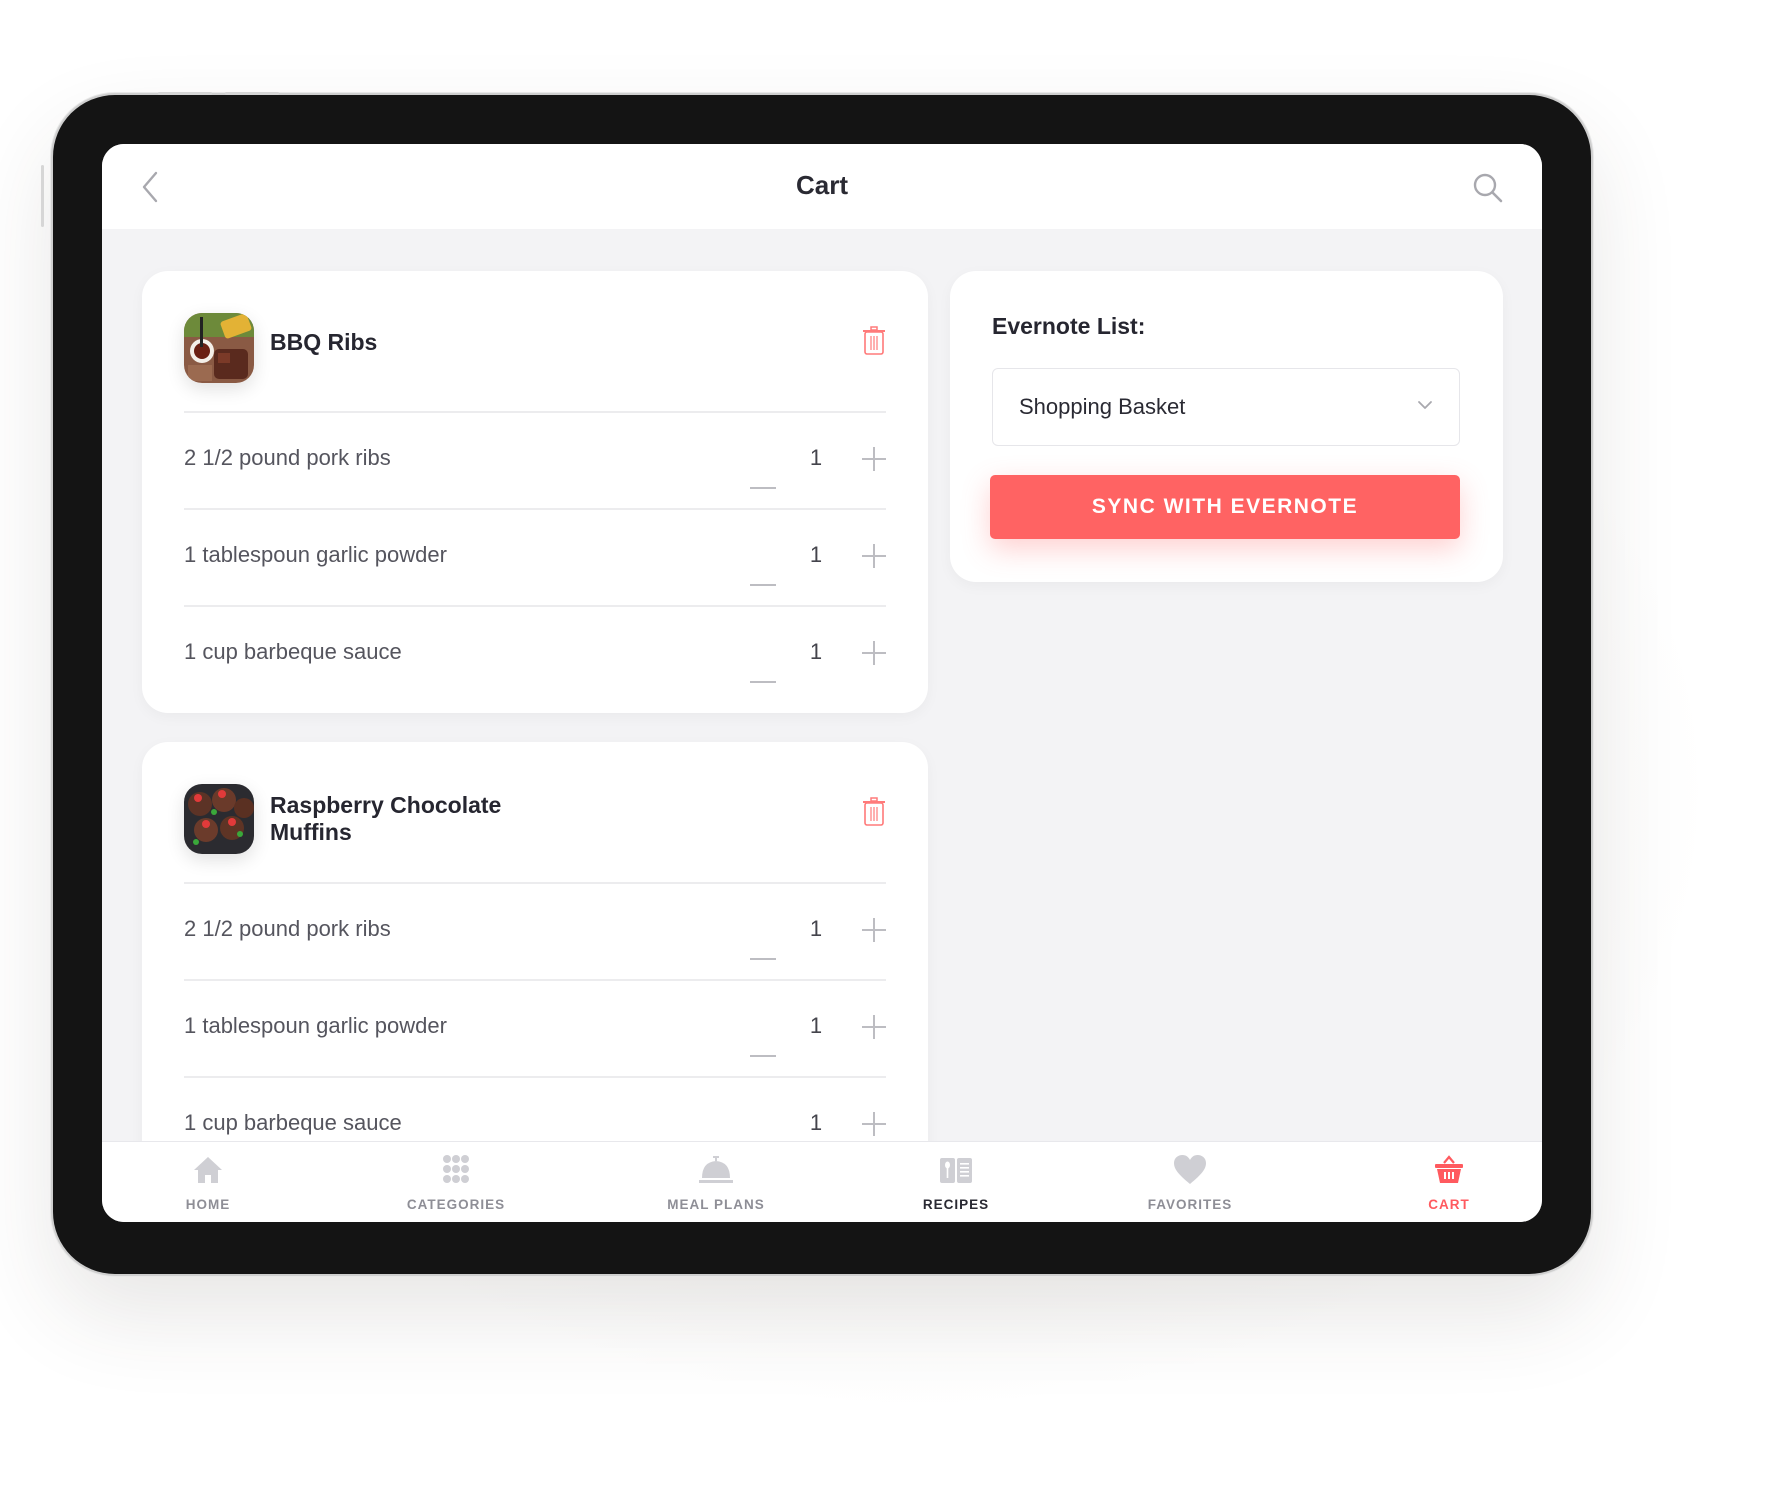 The height and width of the screenshot is (1492, 1792). I want to click on bbq-ribs-image, so click(219, 348).